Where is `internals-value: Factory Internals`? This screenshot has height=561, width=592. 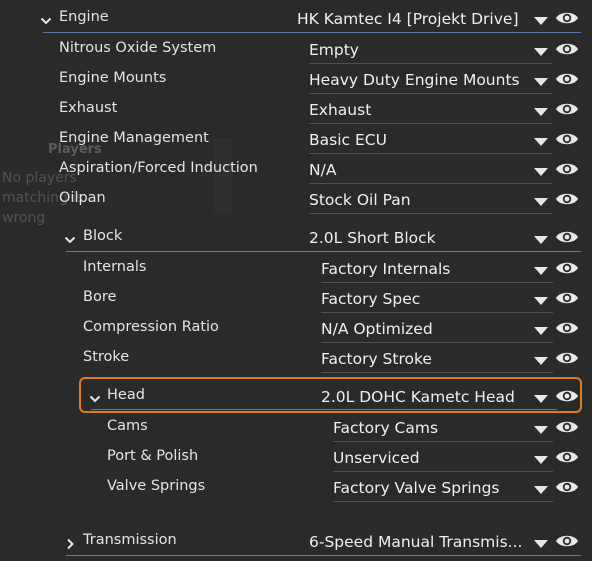 internals-value: Factory Internals is located at coordinates (385, 269).